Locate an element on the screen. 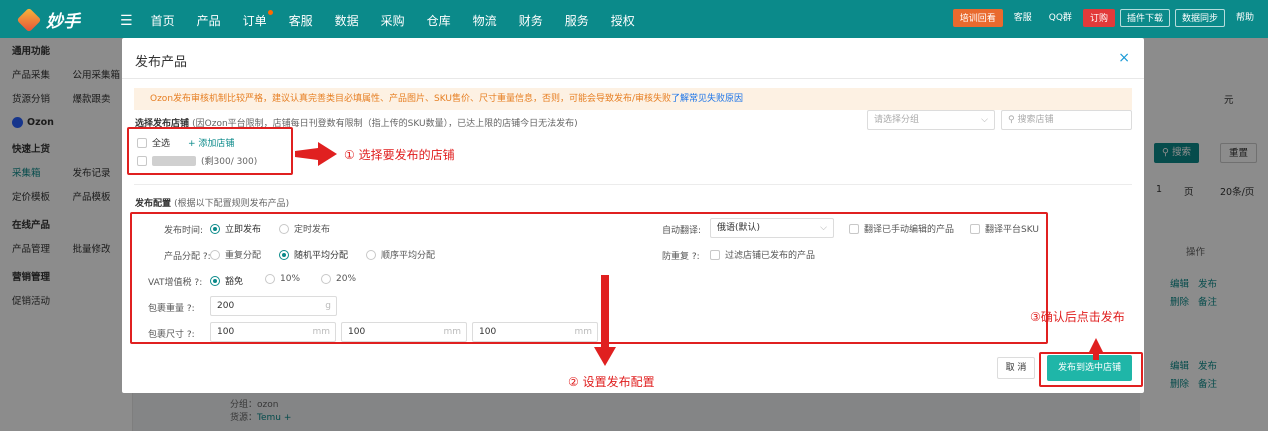 The height and width of the screenshot is (431, 1268). annotation-step2: ② 设置发布配置 is located at coordinates (611, 382).